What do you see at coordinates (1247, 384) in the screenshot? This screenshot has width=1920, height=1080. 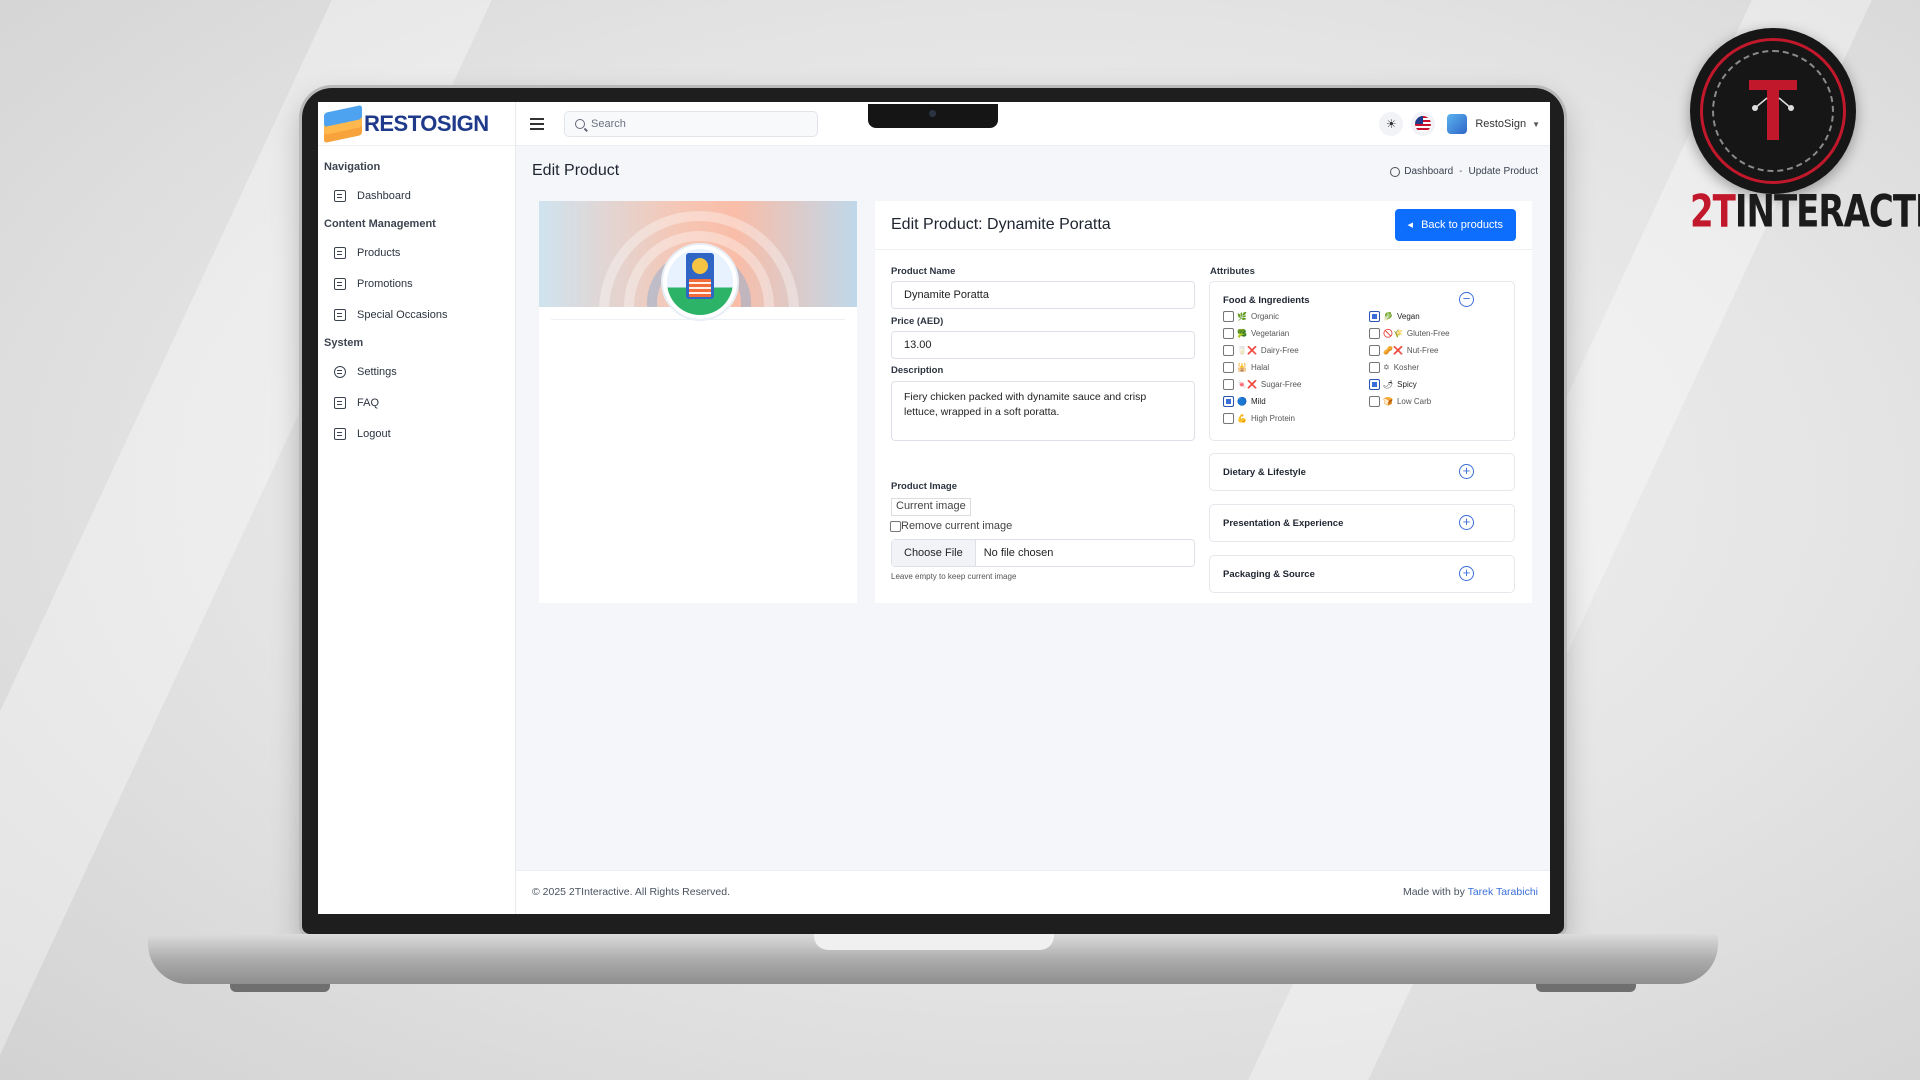 I see `attribute-emoji-icon: 🍬❌` at bounding box center [1247, 384].